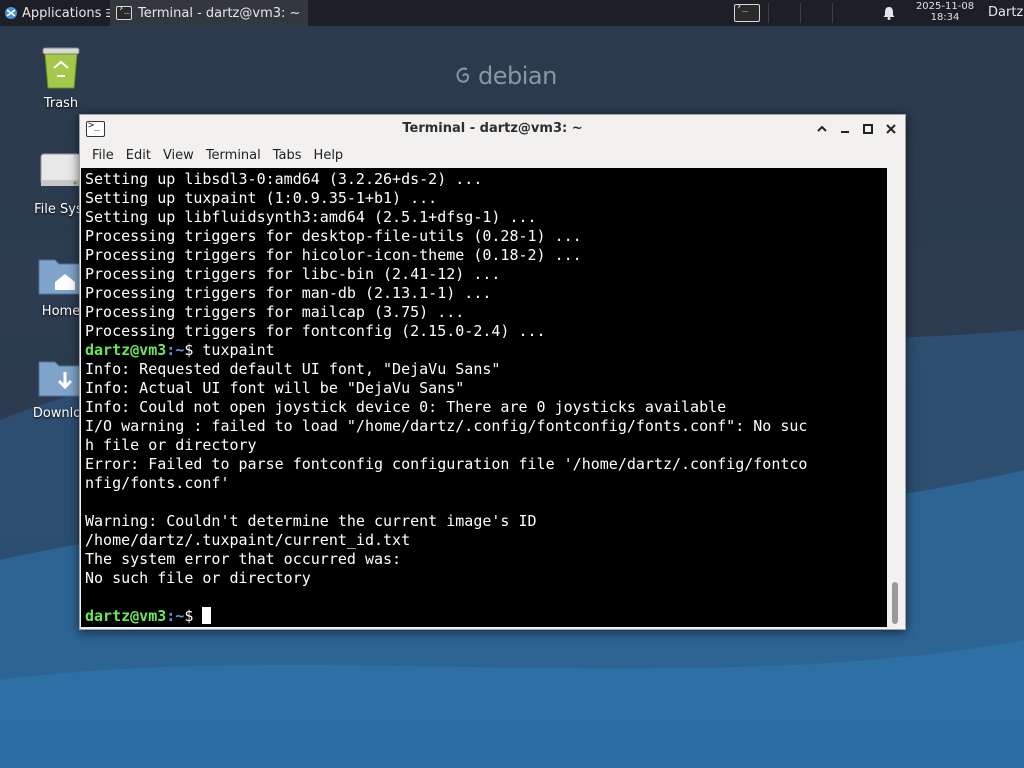 Image resolution: width=1024 pixels, height=768 pixels. What do you see at coordinates (219, 13) in the screenshot?
I see `taskbar-item-label: Terminal - dartz@vm3: ~` at bounding box center [219, 13].